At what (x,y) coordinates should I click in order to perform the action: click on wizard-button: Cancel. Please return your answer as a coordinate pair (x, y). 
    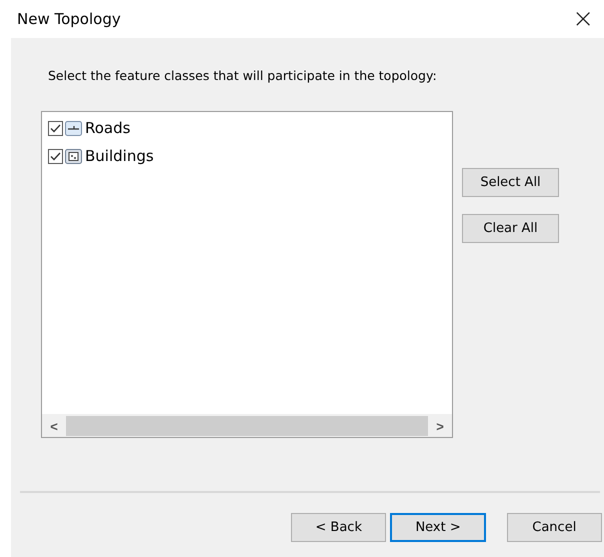
    Looking at the image, I should click on (554, 527).